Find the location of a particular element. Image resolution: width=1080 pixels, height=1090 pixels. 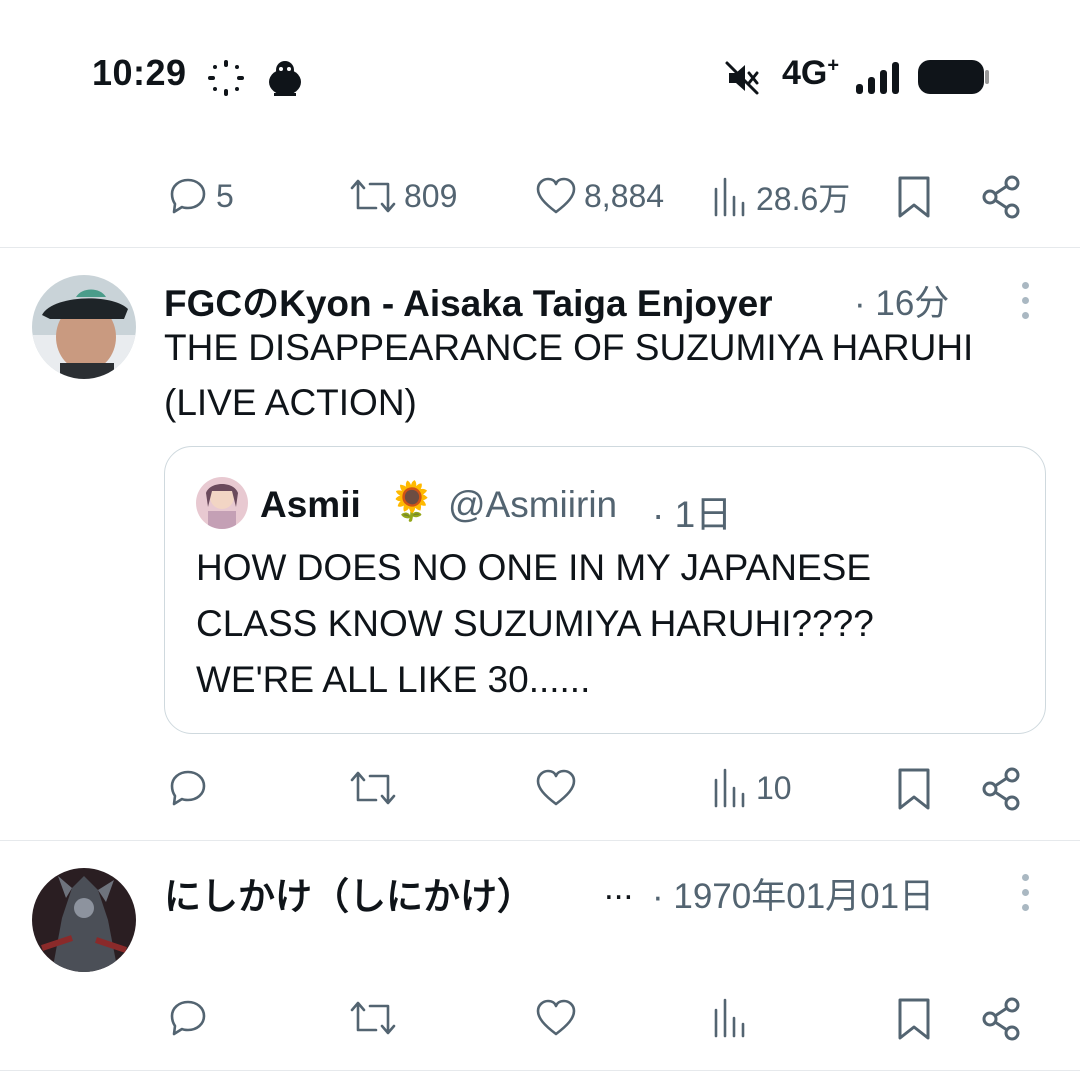

network-indicator: 4G+ is located at coordinates (810, 73).